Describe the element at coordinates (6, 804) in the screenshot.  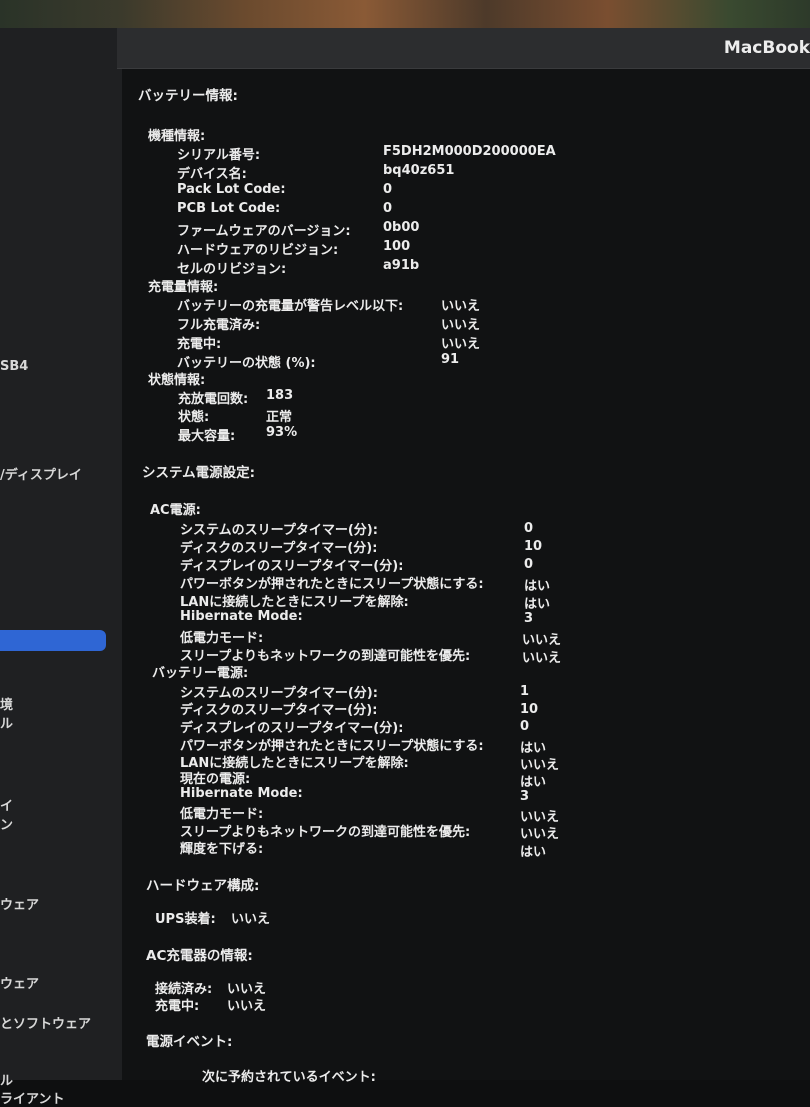
I see `sidebar-item: イ` at that location.